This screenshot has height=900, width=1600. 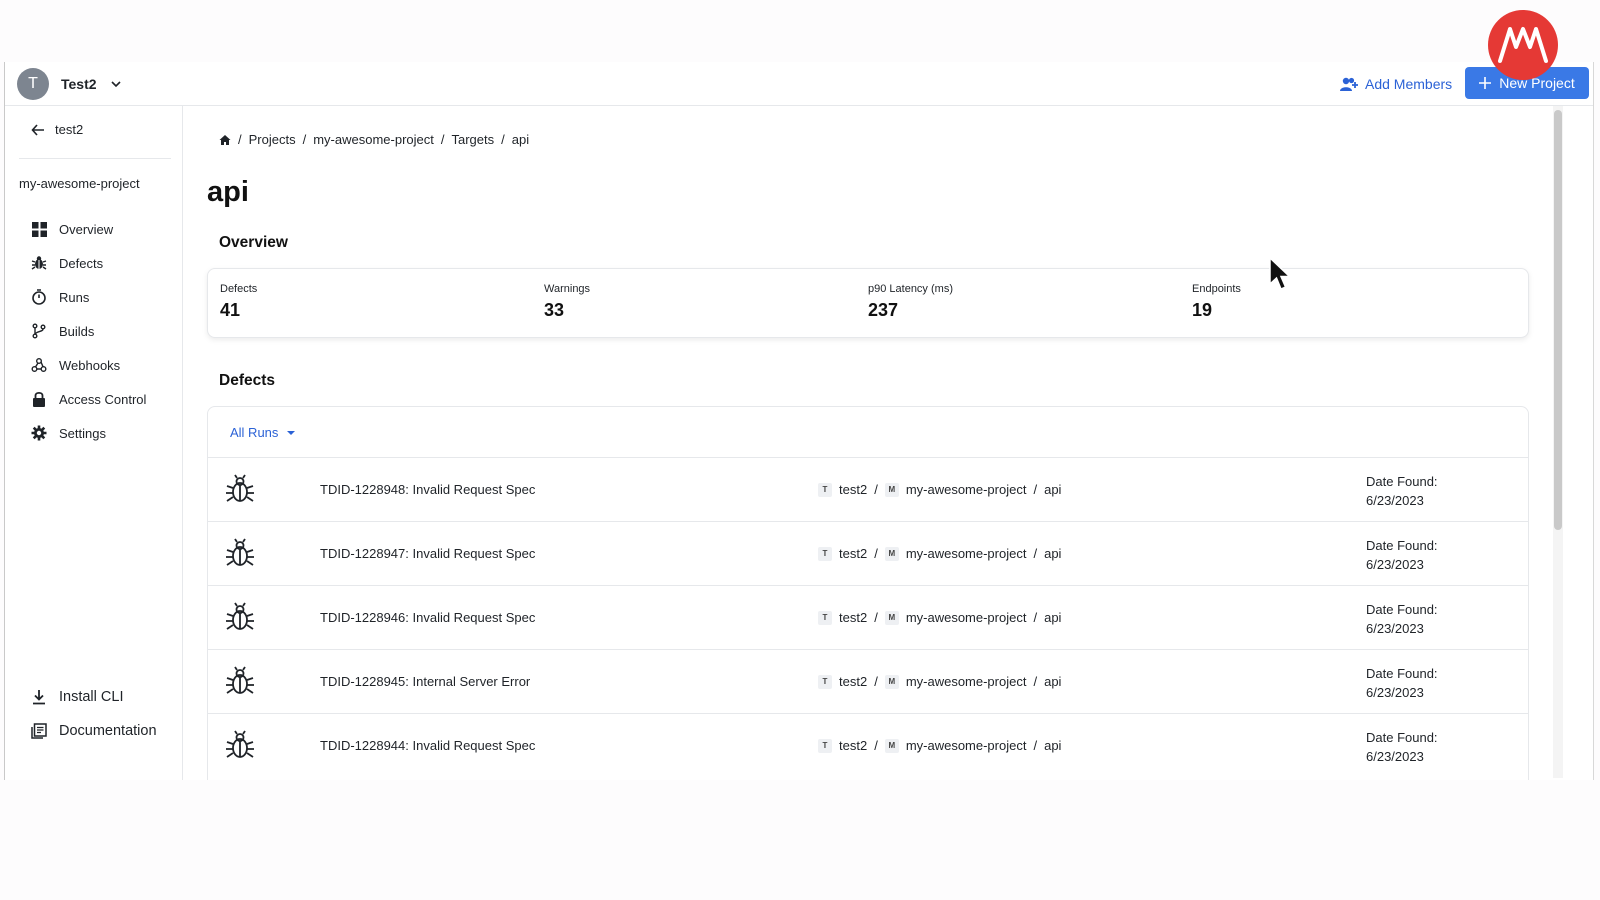 What do you see at coordinates (272, 139) in the screenshot?
I see `breadcrumb-item: Projects` at bounding box center [272, 139].